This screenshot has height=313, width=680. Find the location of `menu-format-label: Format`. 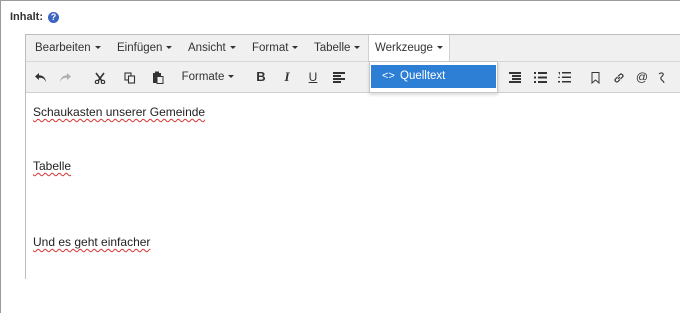

menu-format-label: Format is located at coordinates (270, 48).